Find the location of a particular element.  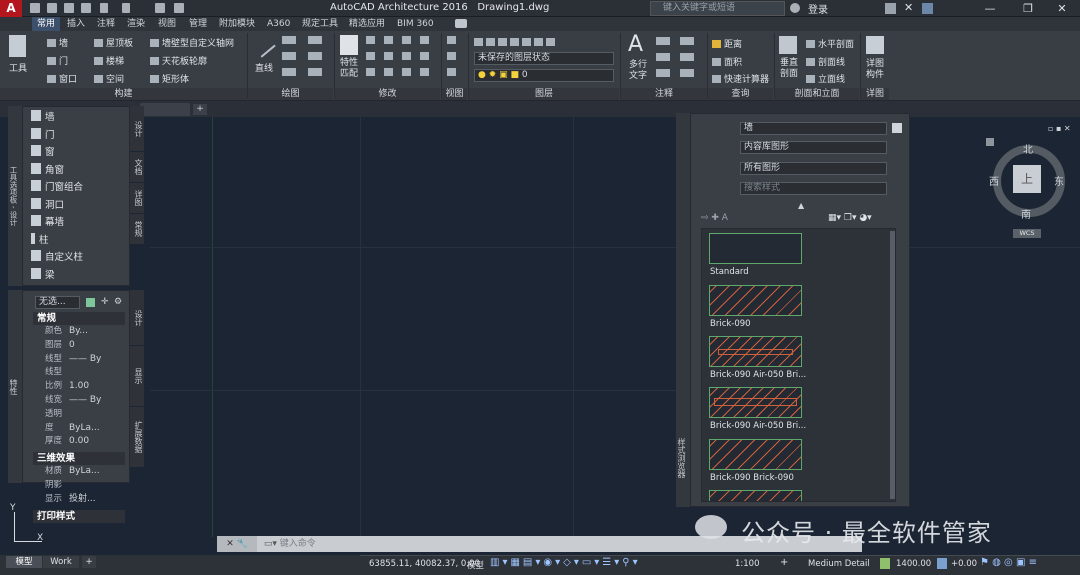

offset-value: +0.00 is located at coordinates (964, 564).